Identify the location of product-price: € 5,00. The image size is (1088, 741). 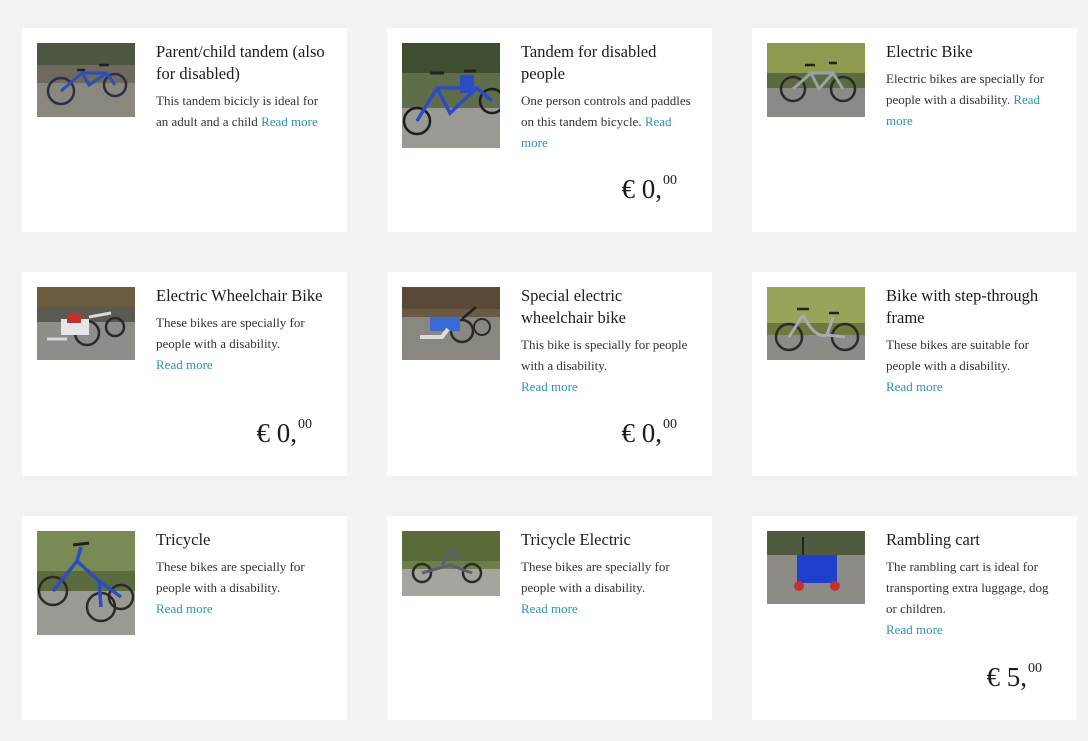
(1014, 677).